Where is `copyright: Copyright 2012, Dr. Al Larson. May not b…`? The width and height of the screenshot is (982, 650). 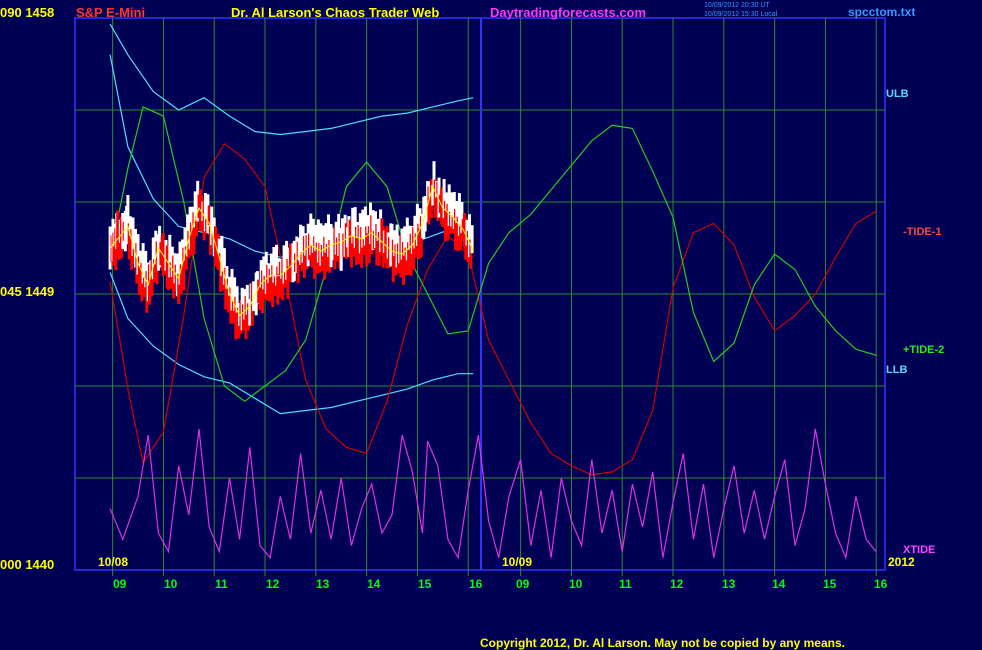
copyright: Copyright 2012, Dr. Al Larson. May not b… is located at coordinates (662, 643).